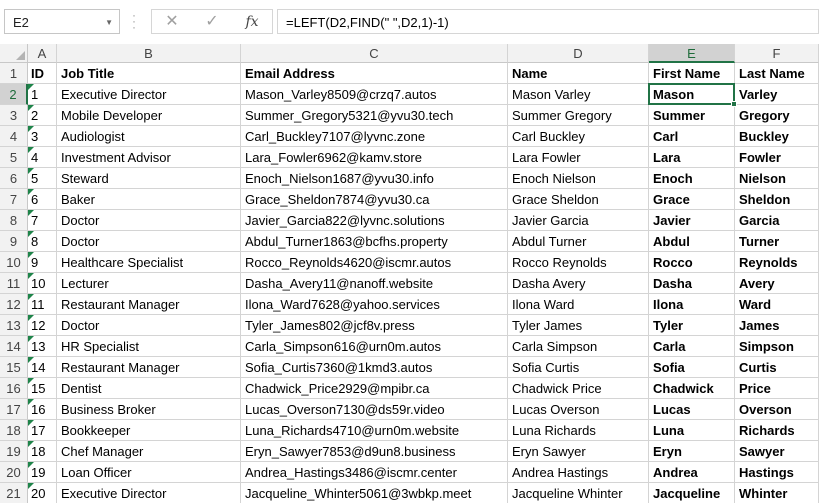 This screenshot has width=819, height=503. What do you see at coordinates (578, 199) in the screenshot?
I see `cell-d7: Grace Sheldon` at bounding box center [578, 199].